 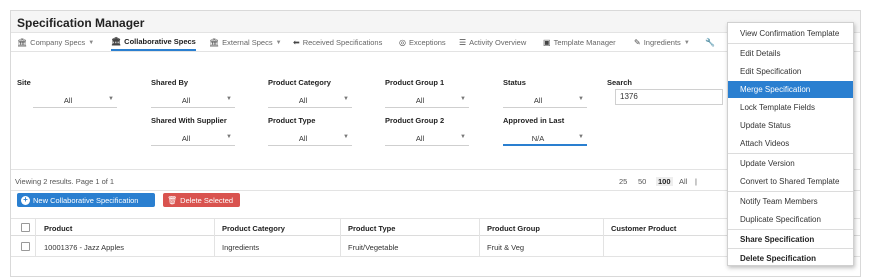 What do you see at coordinates (642, 181) in the screenshot?
I see `page-size-50: 50` at bounding box center [642, 181].